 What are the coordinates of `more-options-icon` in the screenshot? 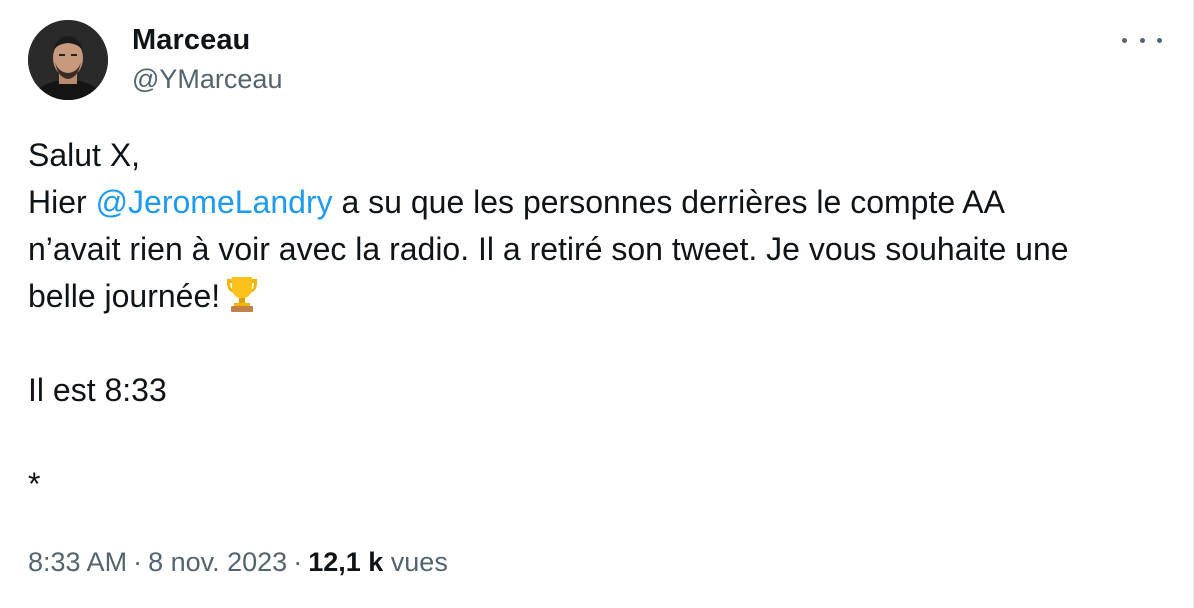 It's located at (1142, 40).